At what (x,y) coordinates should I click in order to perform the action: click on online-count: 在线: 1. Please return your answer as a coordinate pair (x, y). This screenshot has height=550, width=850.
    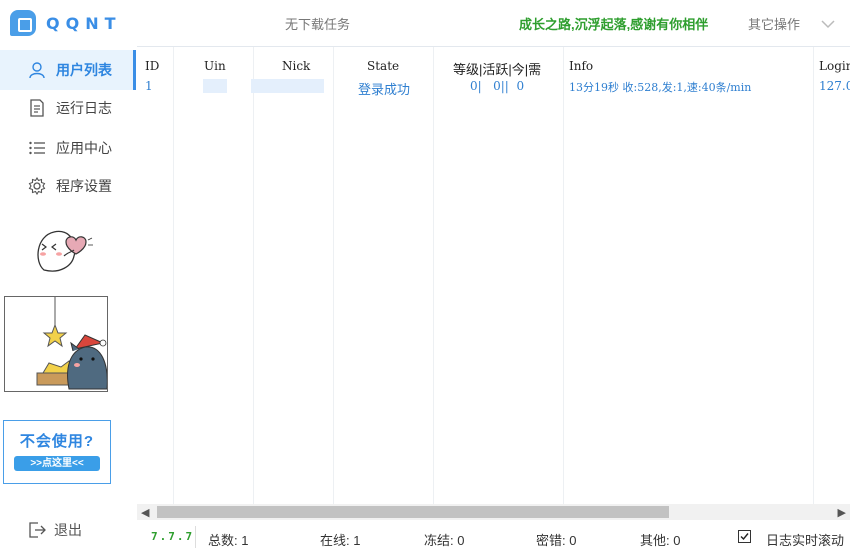
    Looking at the image, I should click on (340, 540).